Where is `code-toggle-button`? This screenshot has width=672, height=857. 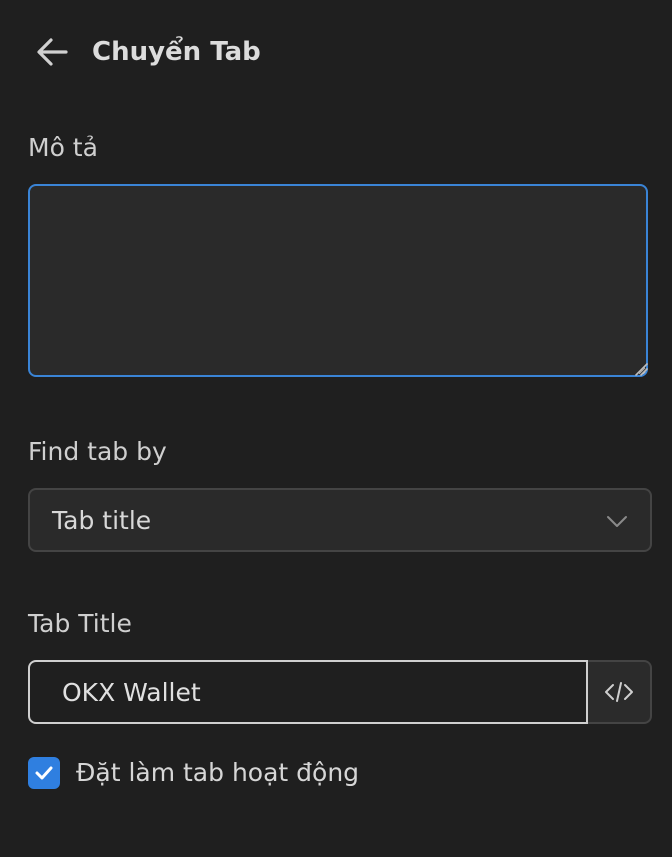
code-toggle-button is located at coordinates (620, 692).